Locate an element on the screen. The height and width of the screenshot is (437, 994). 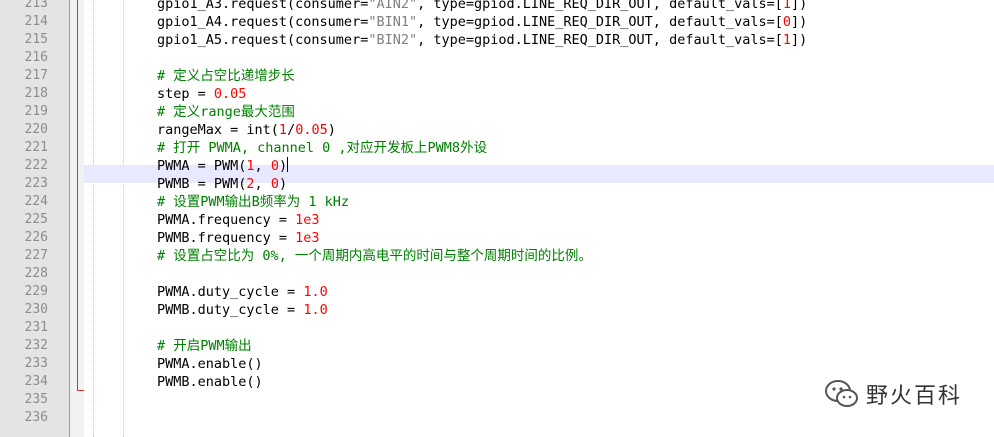
text-caret is located at coordinates (288, 164).